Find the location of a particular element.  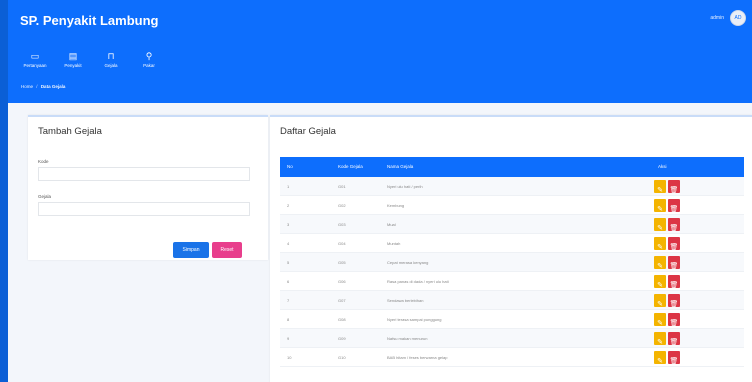

cell-no: 1 is located at coordinates (288, 186).